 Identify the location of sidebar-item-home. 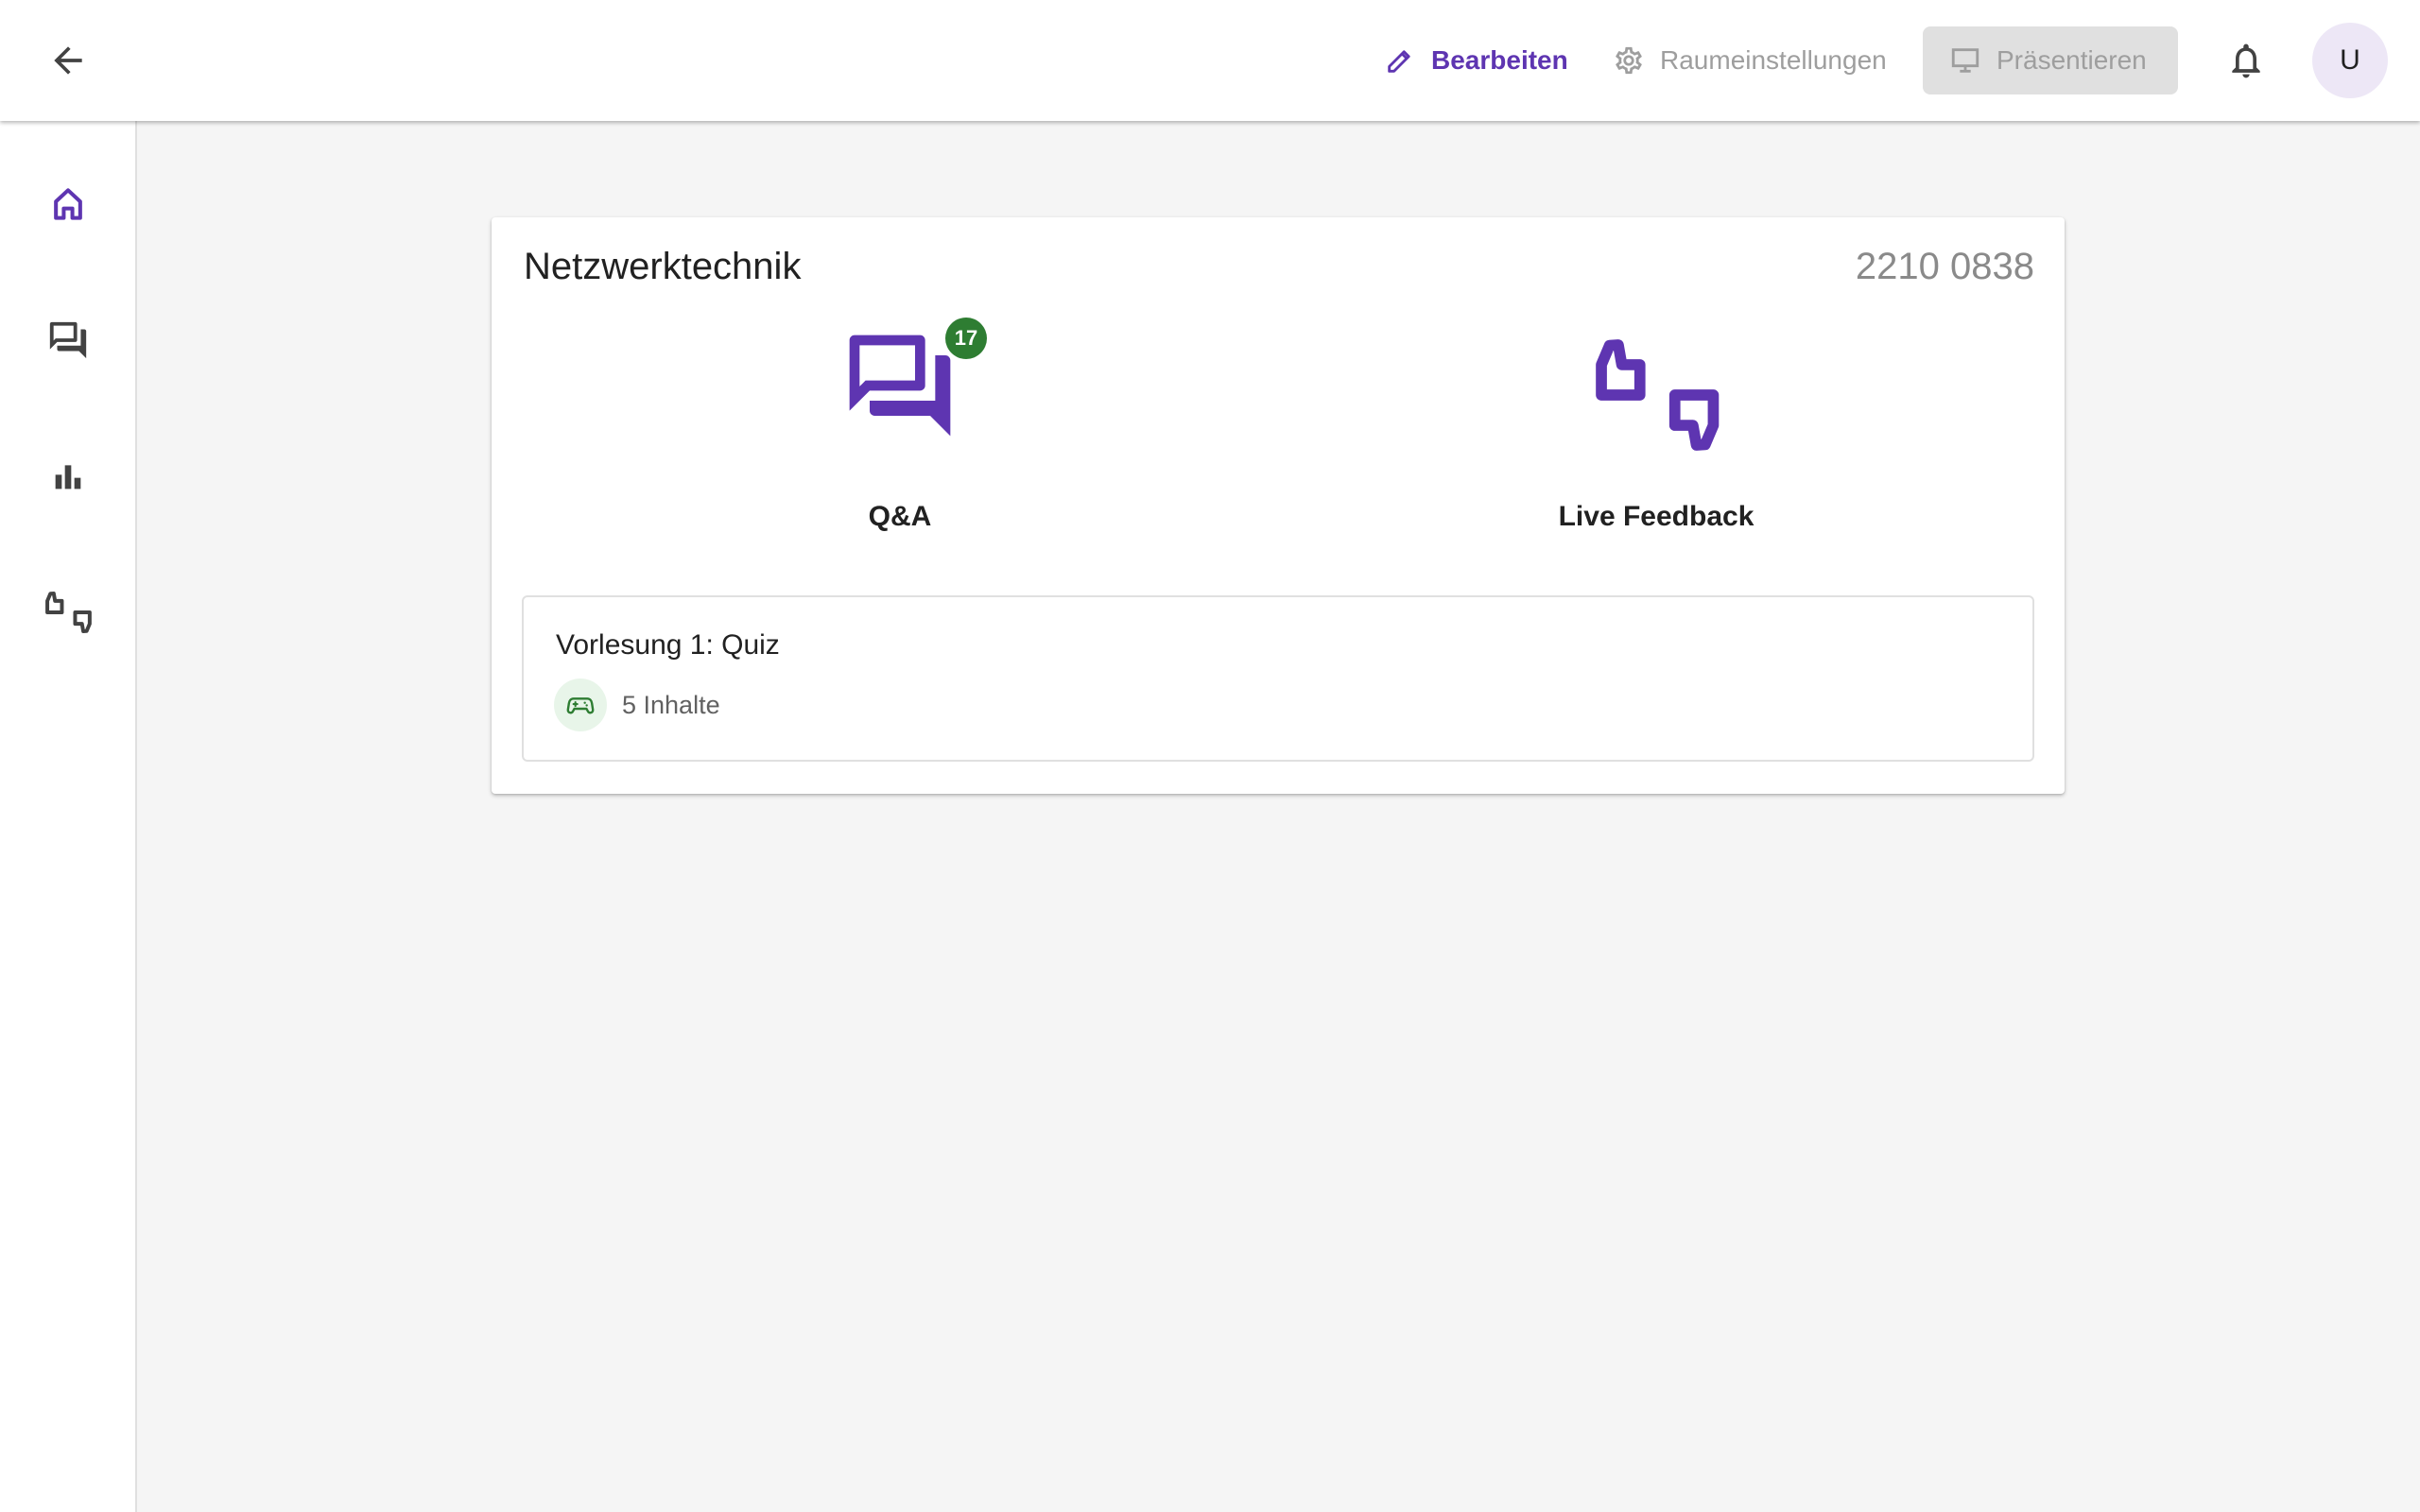
(68, 204).